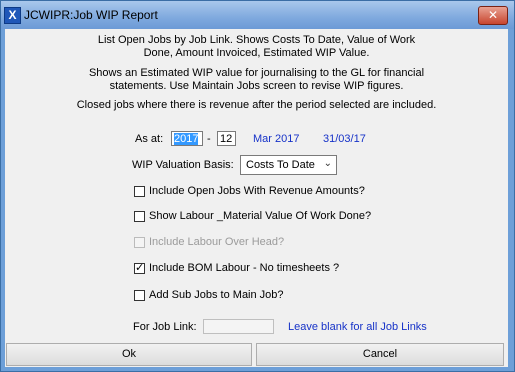  What do you see at coordinates (183, 165) in the screenshot?
I see `wip-basis-label: WIP Valuation Basis:` at bounding box center [183, 165].